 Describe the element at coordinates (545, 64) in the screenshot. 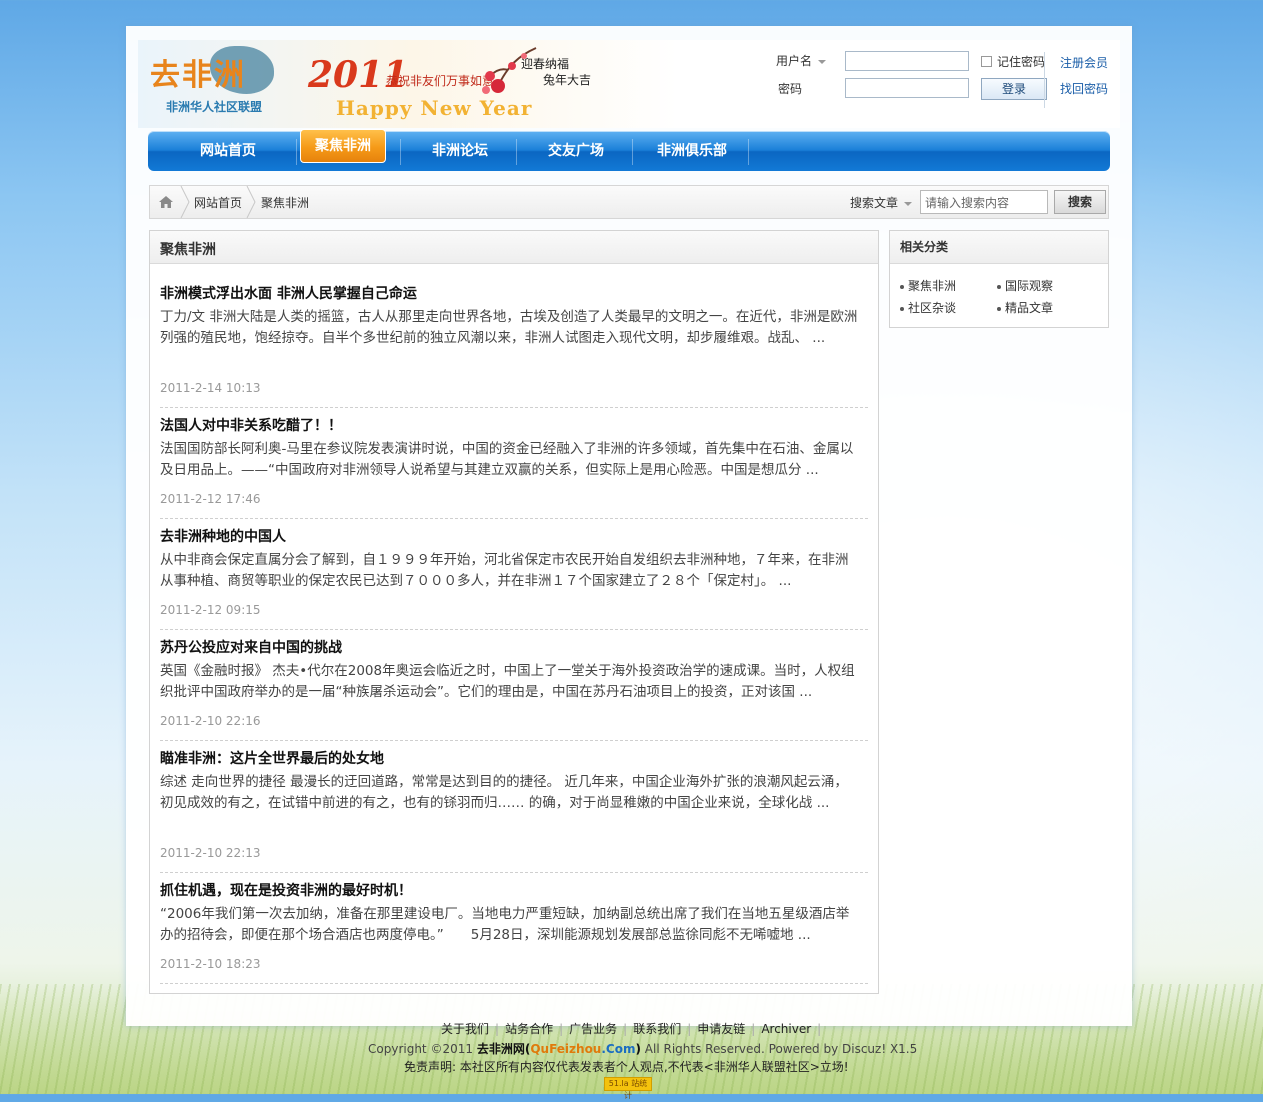

I see `banner-spring-line1: 迎春纳福` at that location.